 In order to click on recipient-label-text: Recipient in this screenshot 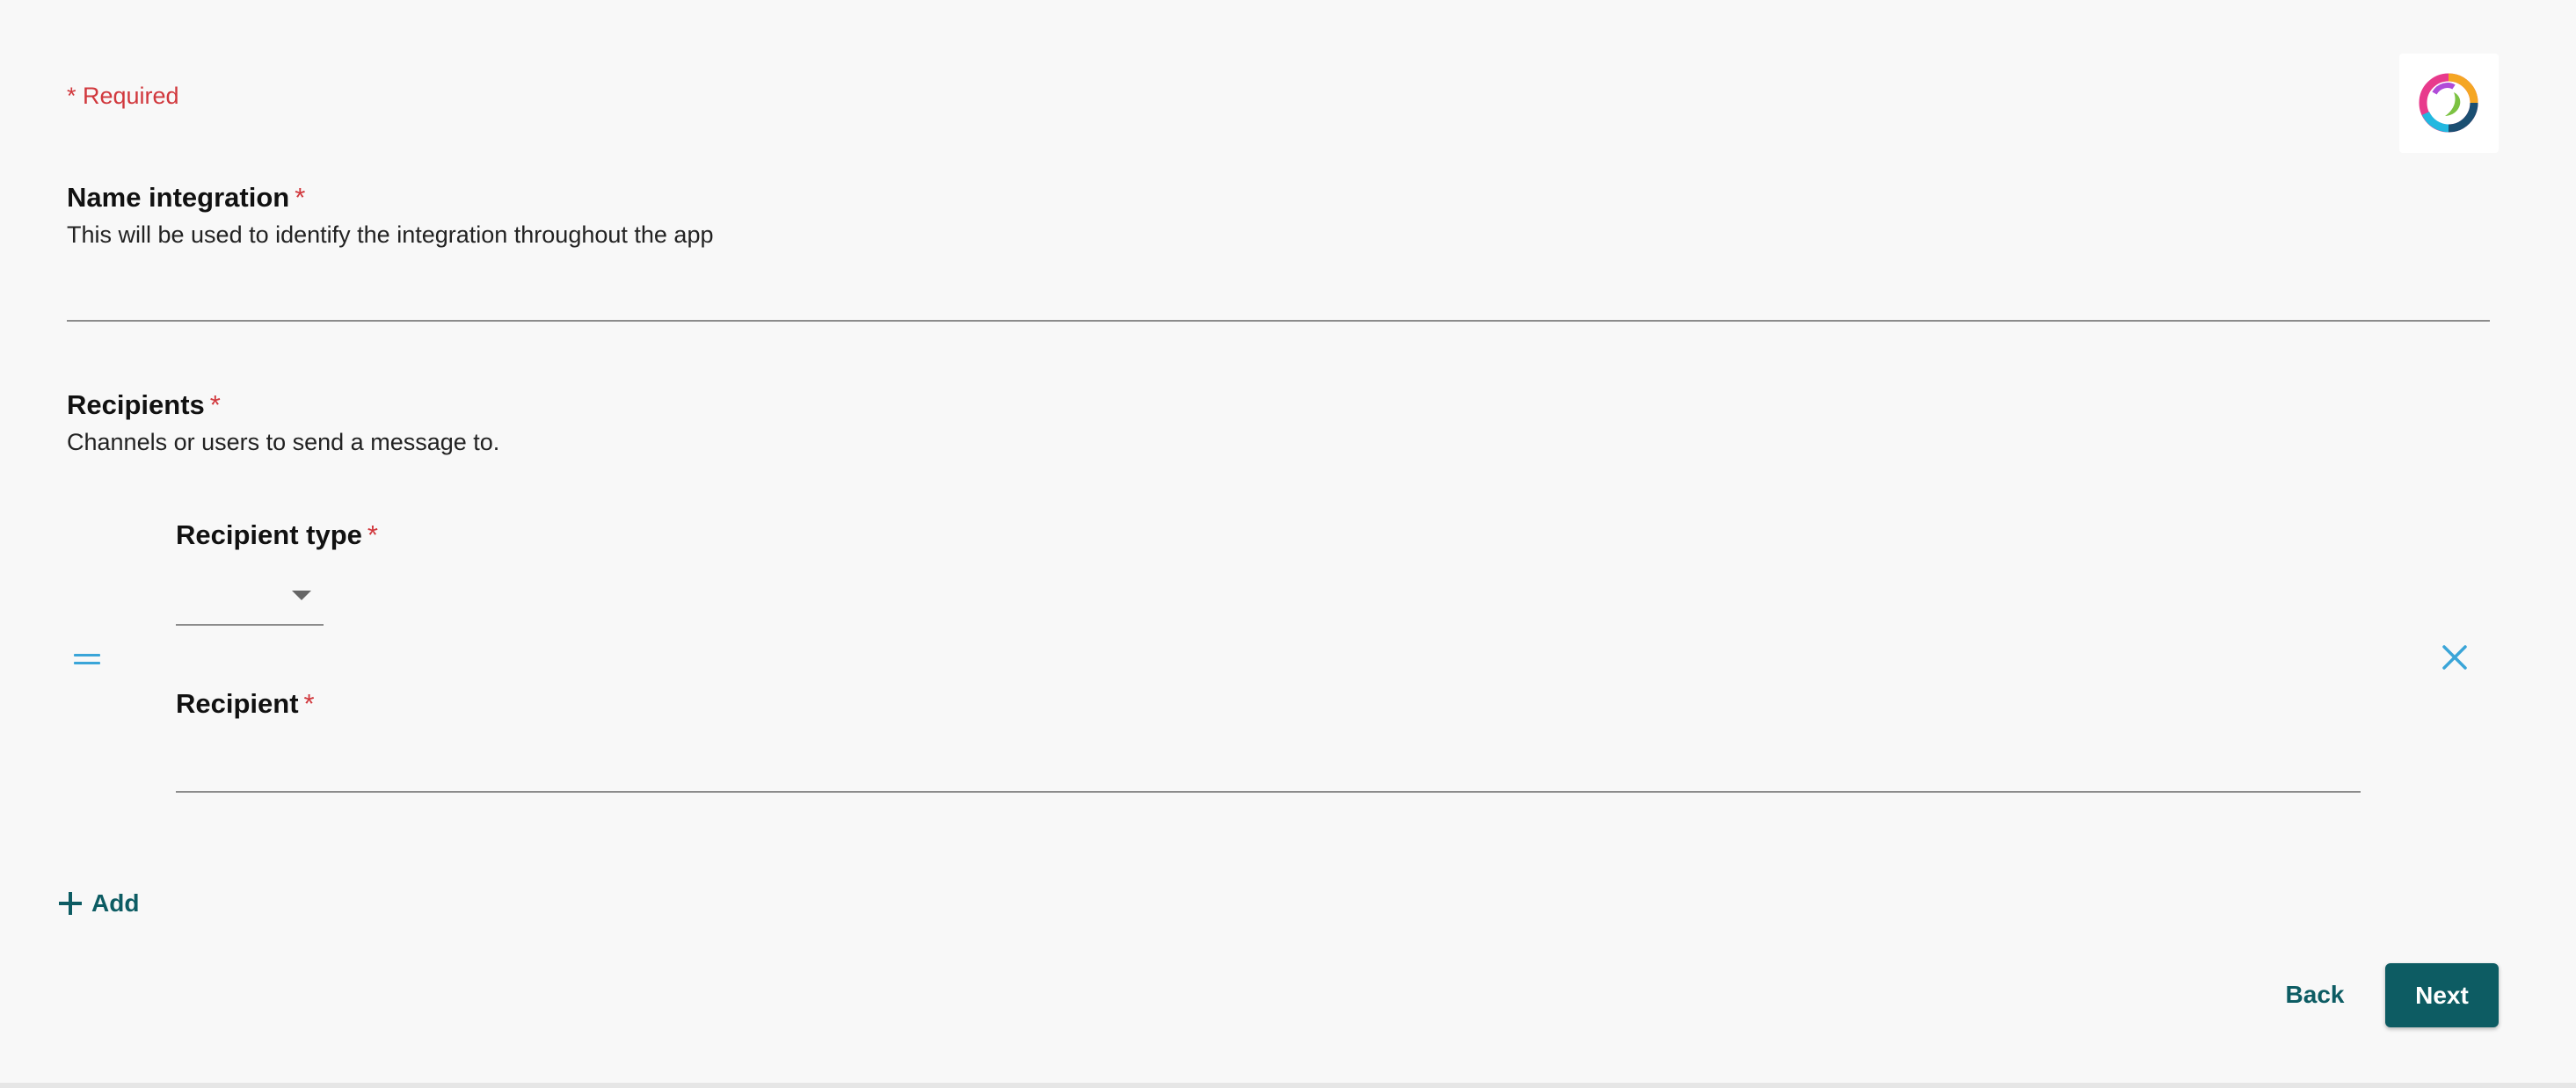, I will do `click(237, 704)`.